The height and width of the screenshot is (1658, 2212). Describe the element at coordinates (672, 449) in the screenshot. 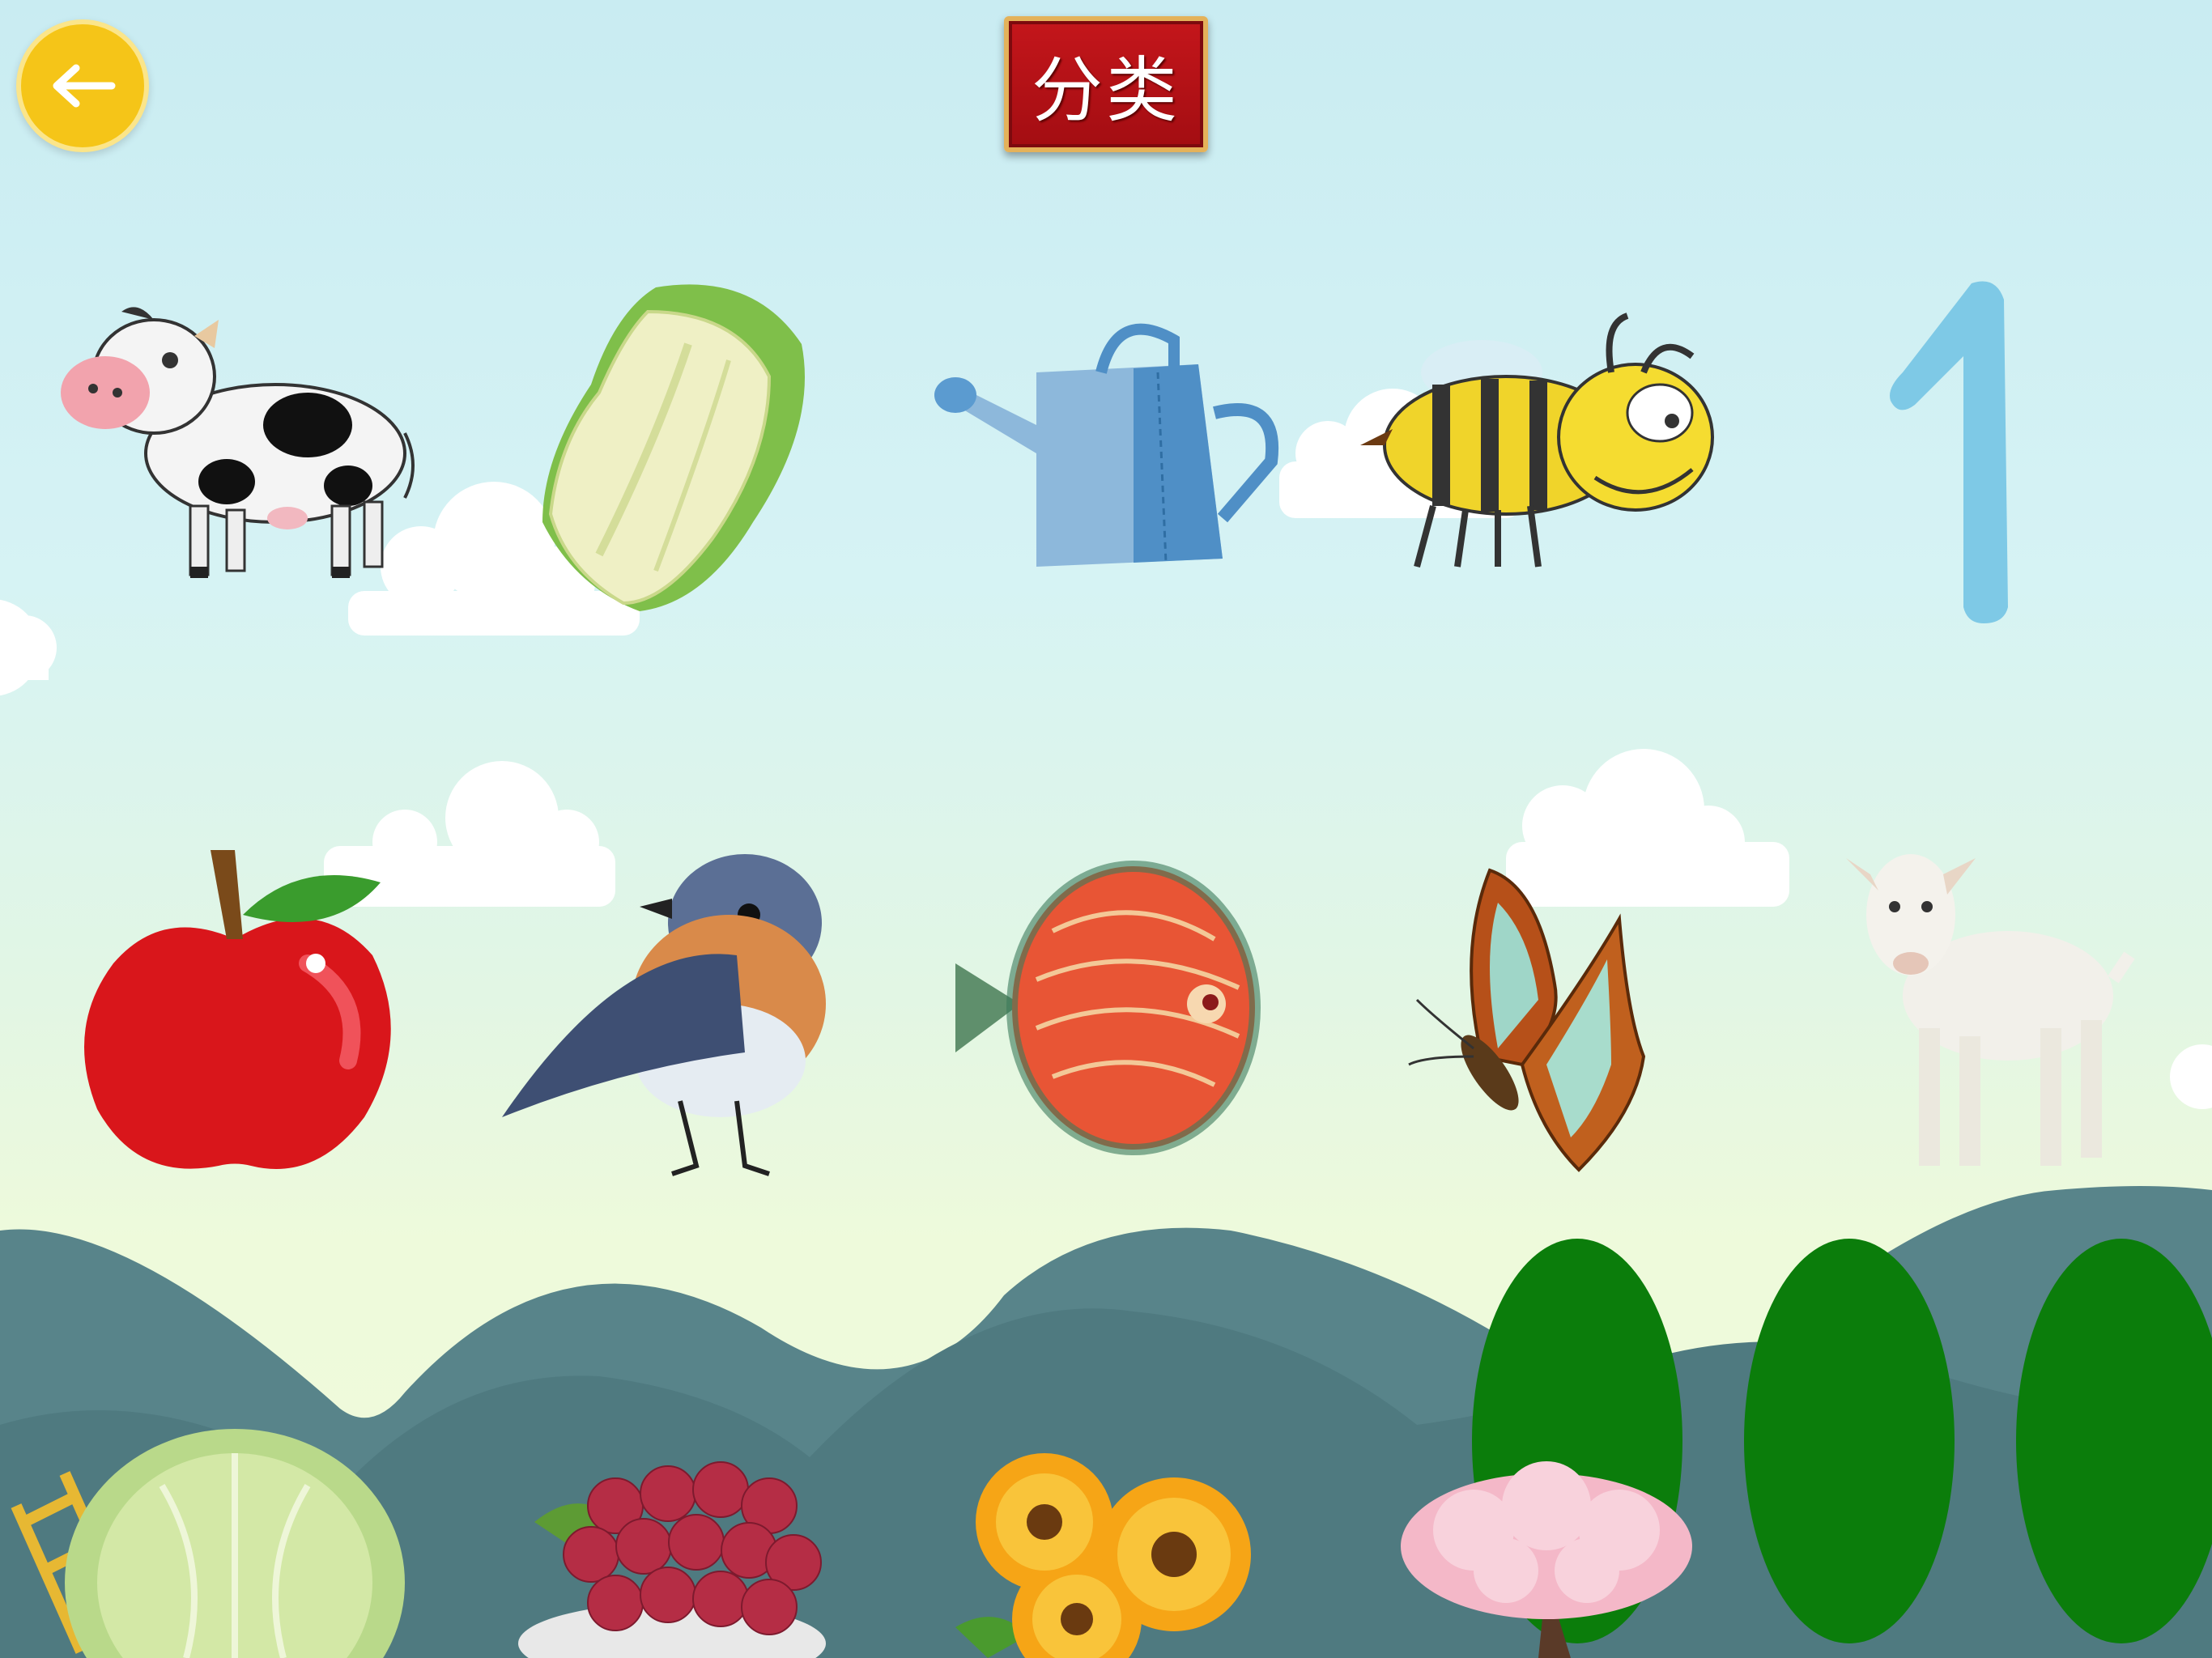

I see `chinese-cabbage-item` at that location.